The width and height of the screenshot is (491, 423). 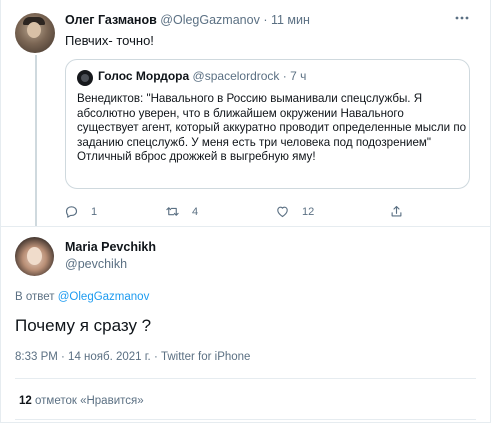 I want to click on author-handle: @OlegGazmanov, so click(x=210, y=20).